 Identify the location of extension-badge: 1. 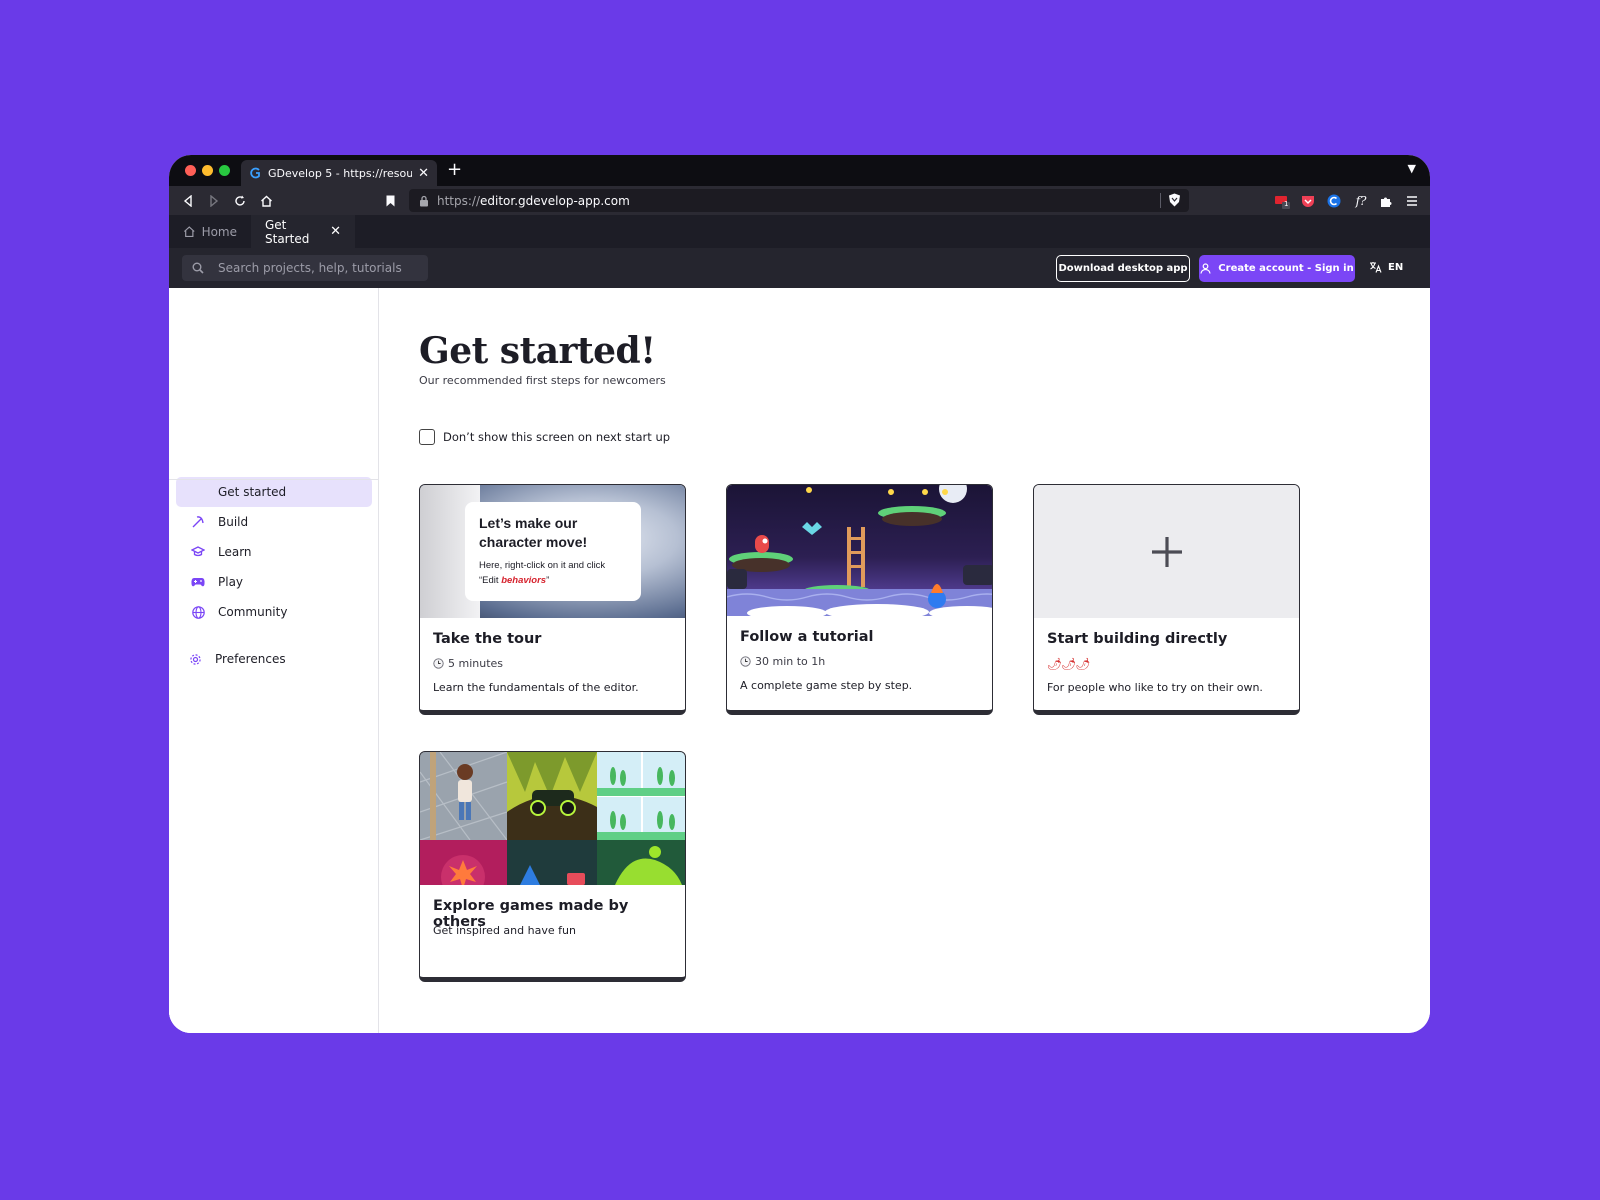
(1286, 204).